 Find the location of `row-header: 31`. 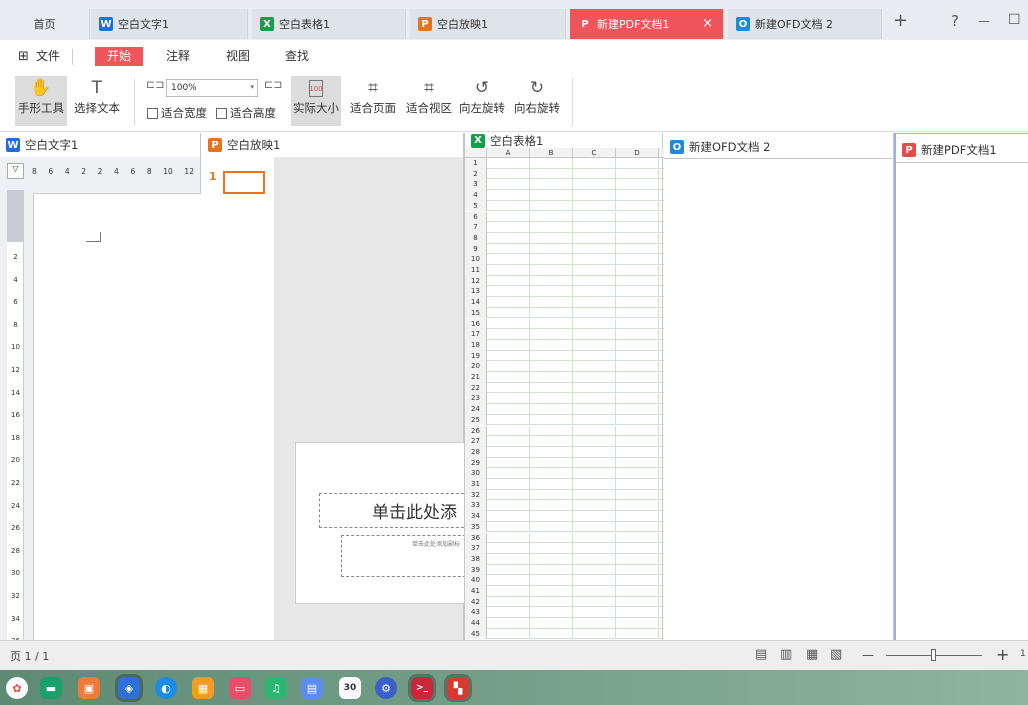

row-header: 31 is located at coordinates (476, 484).